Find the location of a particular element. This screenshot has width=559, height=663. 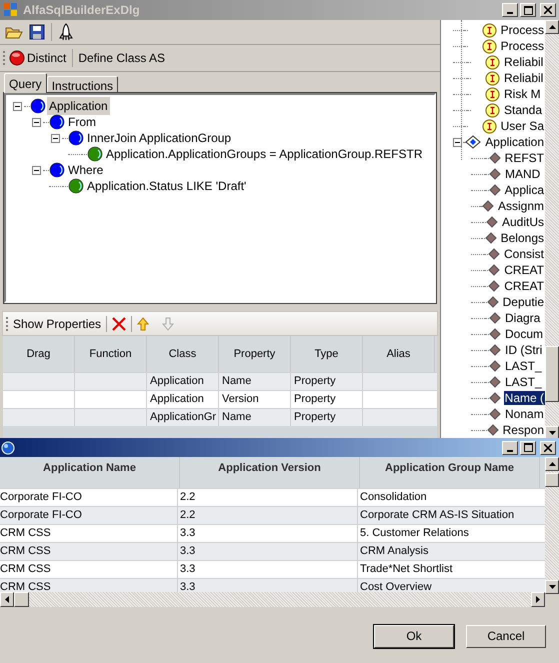

tree-node: Name ( is located at coordinates (524, 398).